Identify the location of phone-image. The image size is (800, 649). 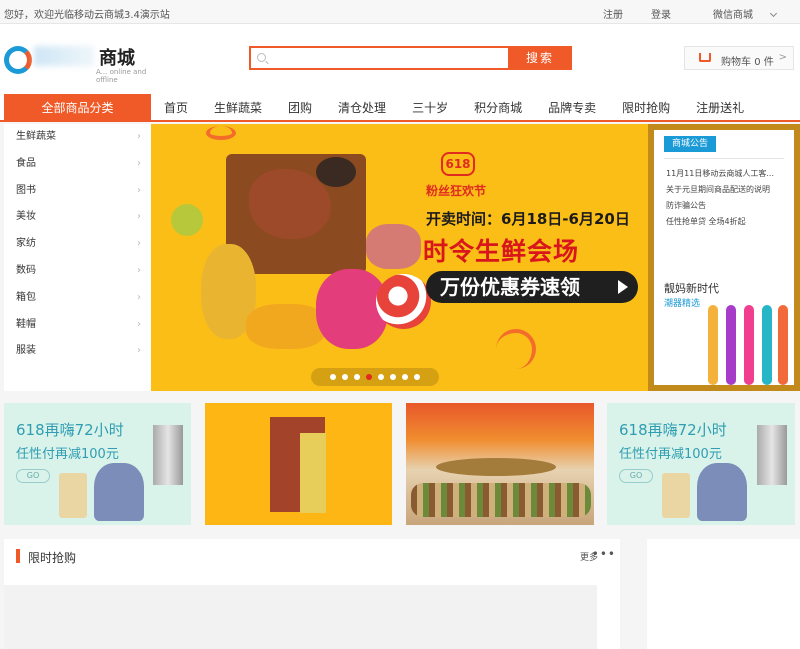
(676, 495).